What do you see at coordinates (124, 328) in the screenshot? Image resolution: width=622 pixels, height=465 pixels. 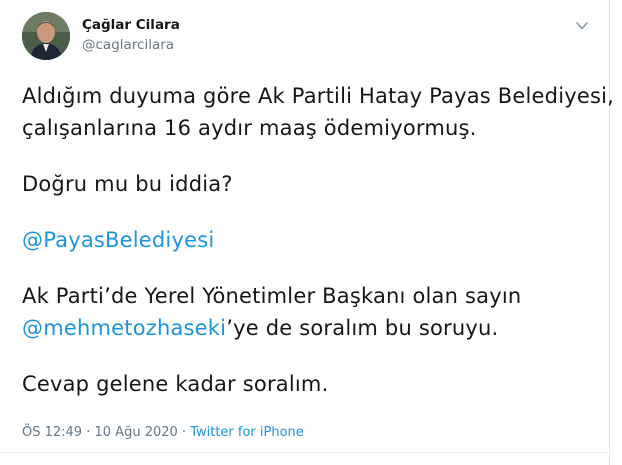 I see `mention-mehmetozhaseki: @mehmetozhaseki` at bounding box center [124, 328].